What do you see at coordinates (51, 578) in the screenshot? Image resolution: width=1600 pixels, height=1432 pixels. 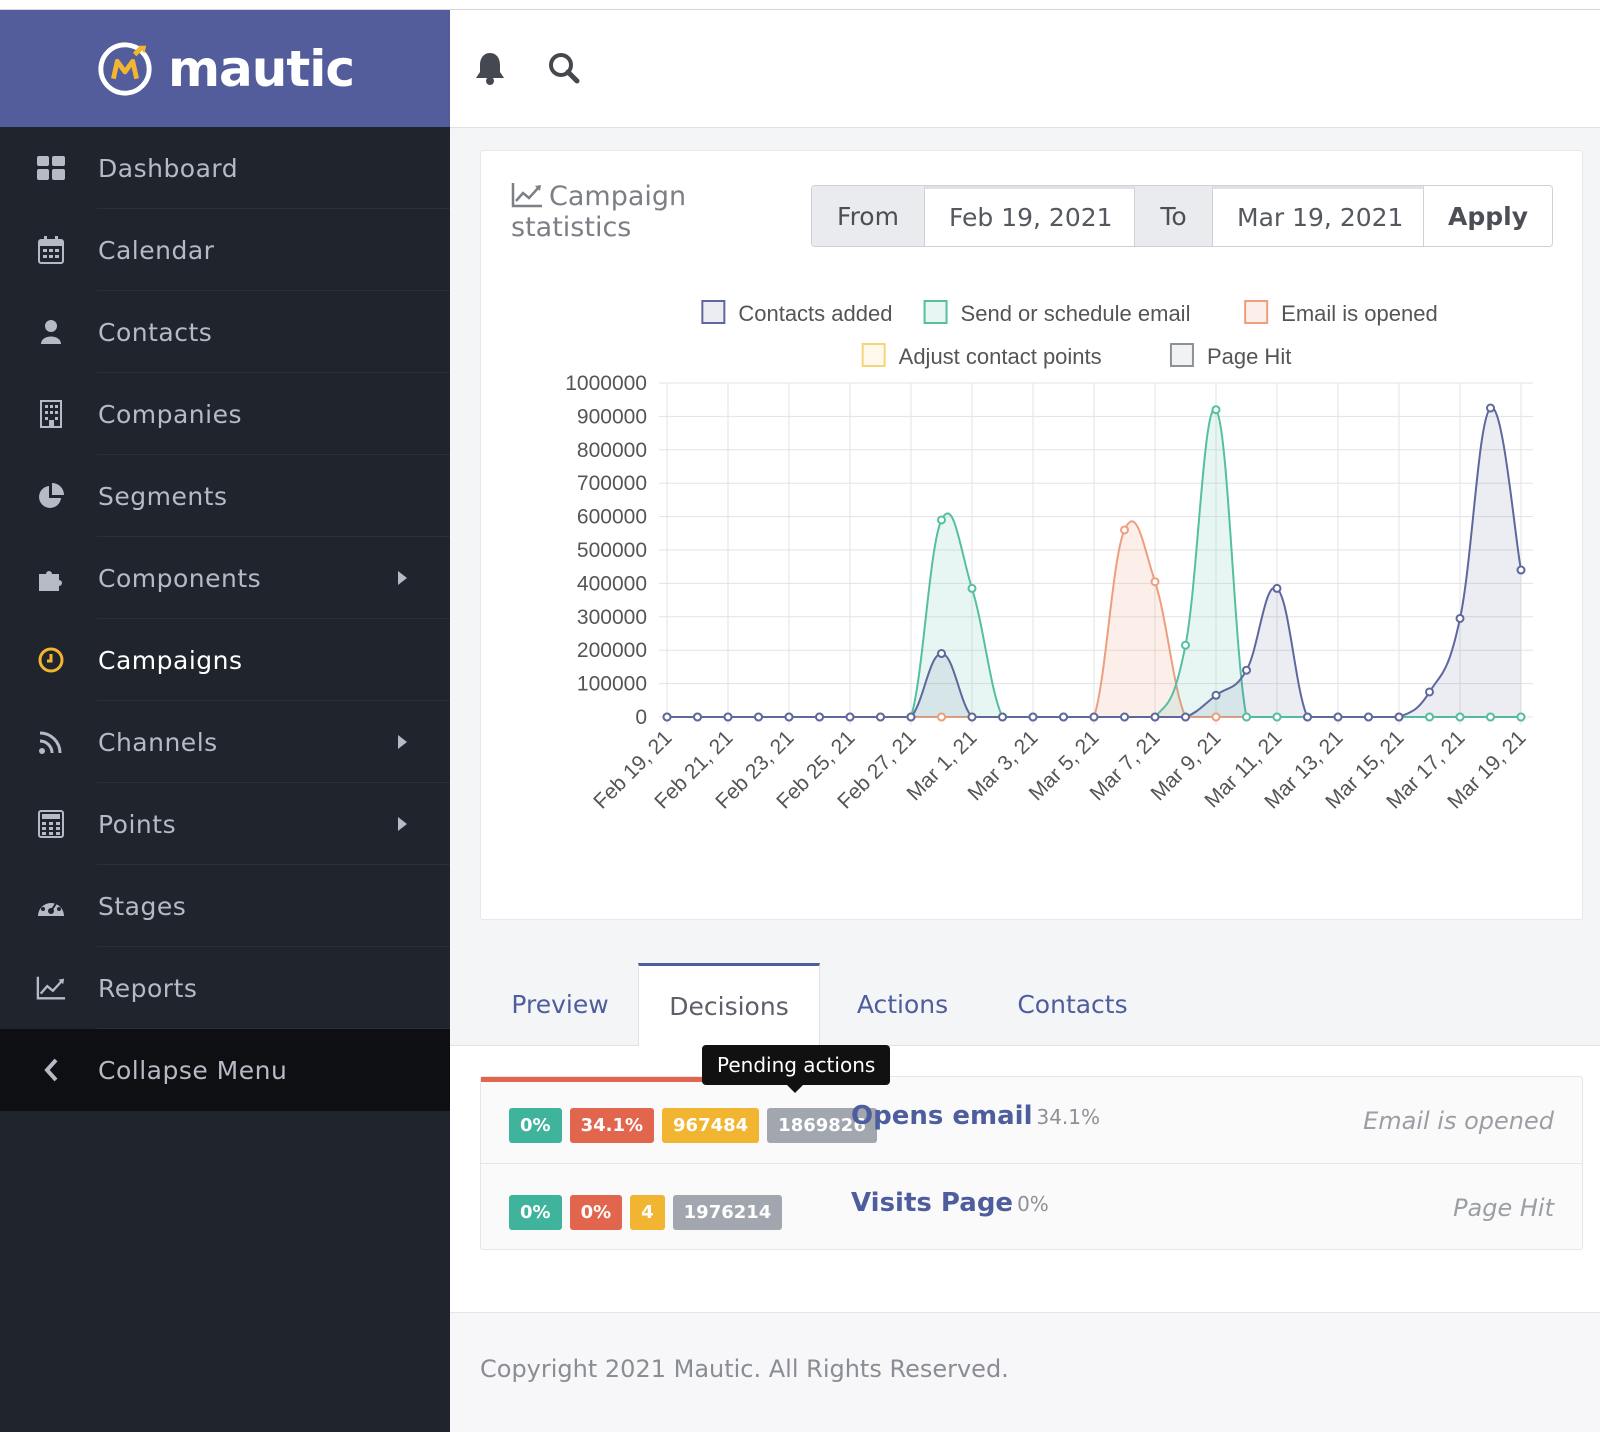 I see `puzzle-icon` at bounding box center [51, 578].